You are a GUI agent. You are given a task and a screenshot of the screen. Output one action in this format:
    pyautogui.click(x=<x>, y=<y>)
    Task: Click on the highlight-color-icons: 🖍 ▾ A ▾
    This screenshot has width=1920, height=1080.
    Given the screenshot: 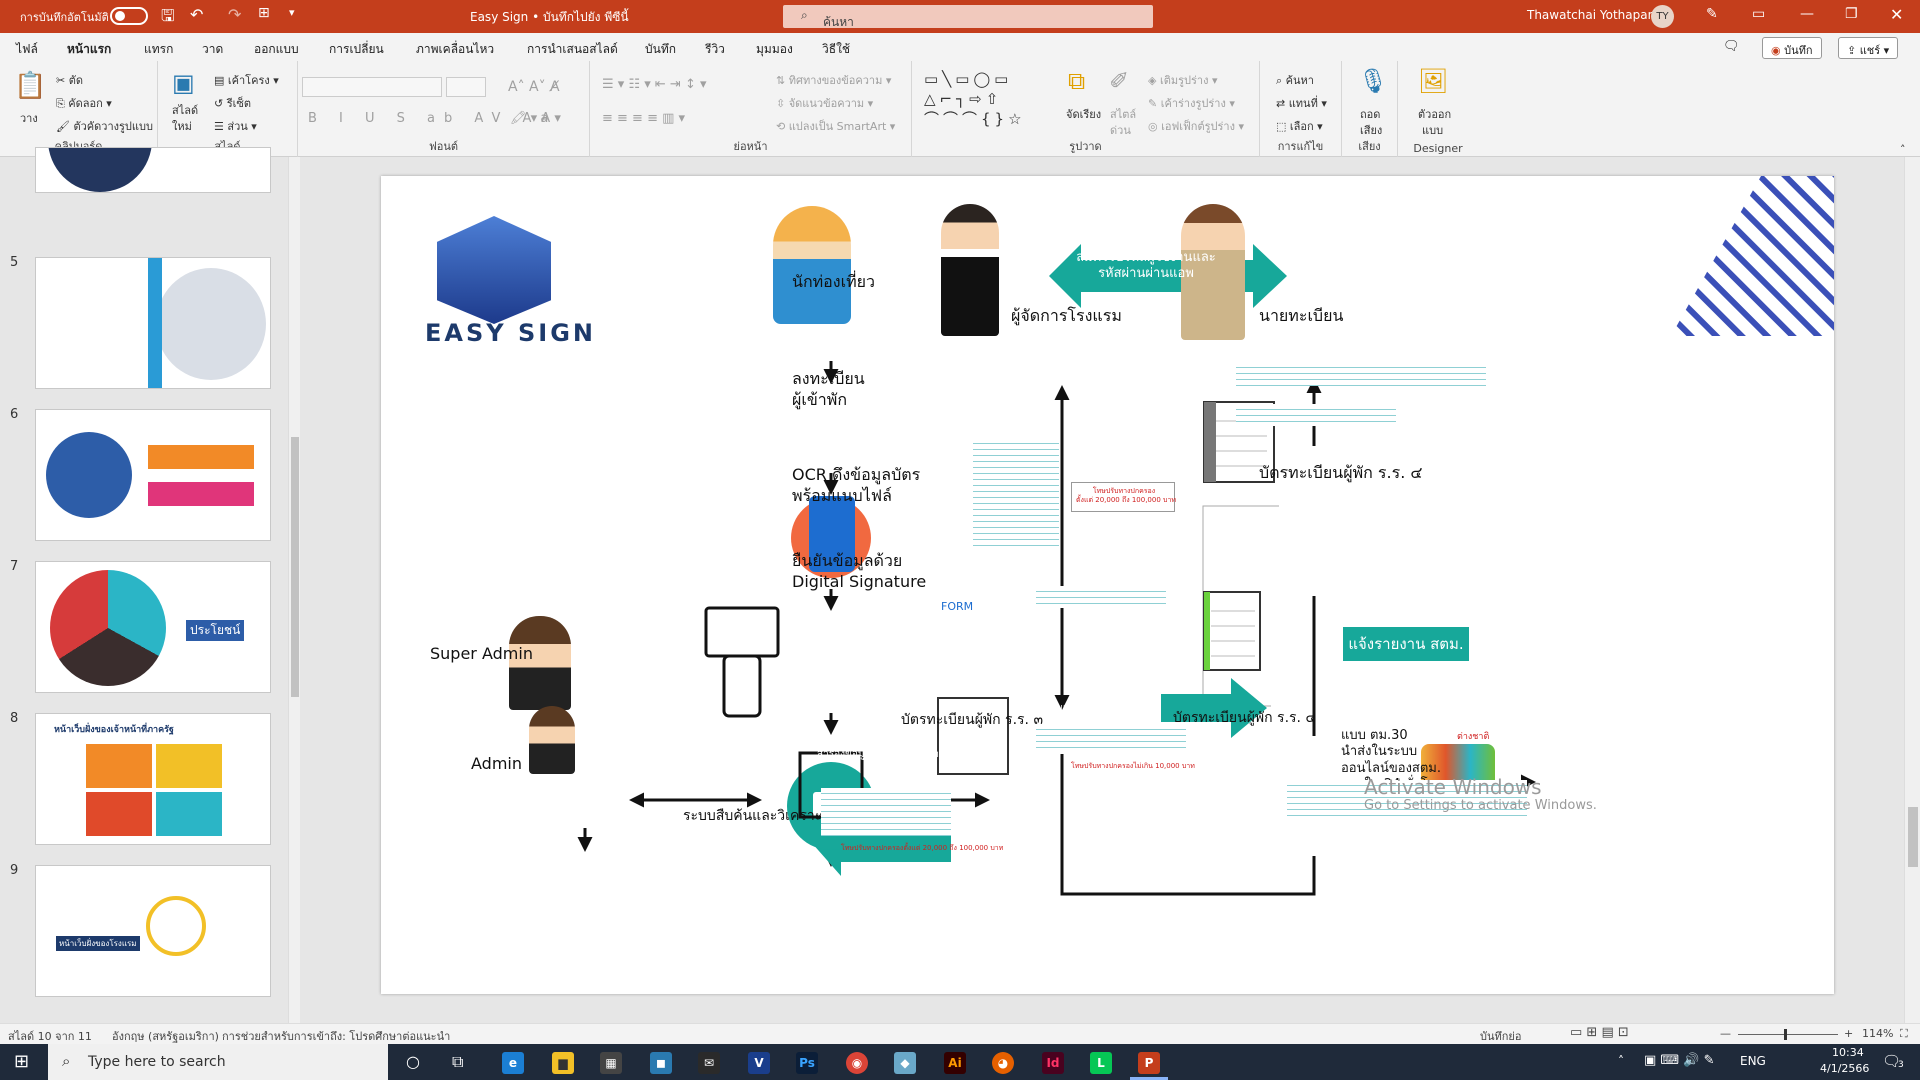 What is the action you would take?
    pyautogui.click(x=535, y=118)
    